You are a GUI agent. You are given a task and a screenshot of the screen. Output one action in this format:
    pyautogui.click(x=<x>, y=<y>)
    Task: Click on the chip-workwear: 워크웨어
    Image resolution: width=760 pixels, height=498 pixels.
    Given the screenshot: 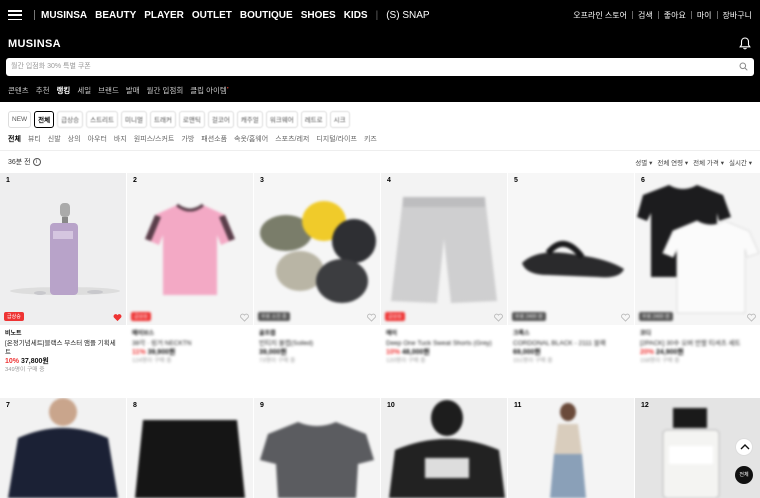 What is the action you would take?
    pyautogui.click(x=281, y=119)
    